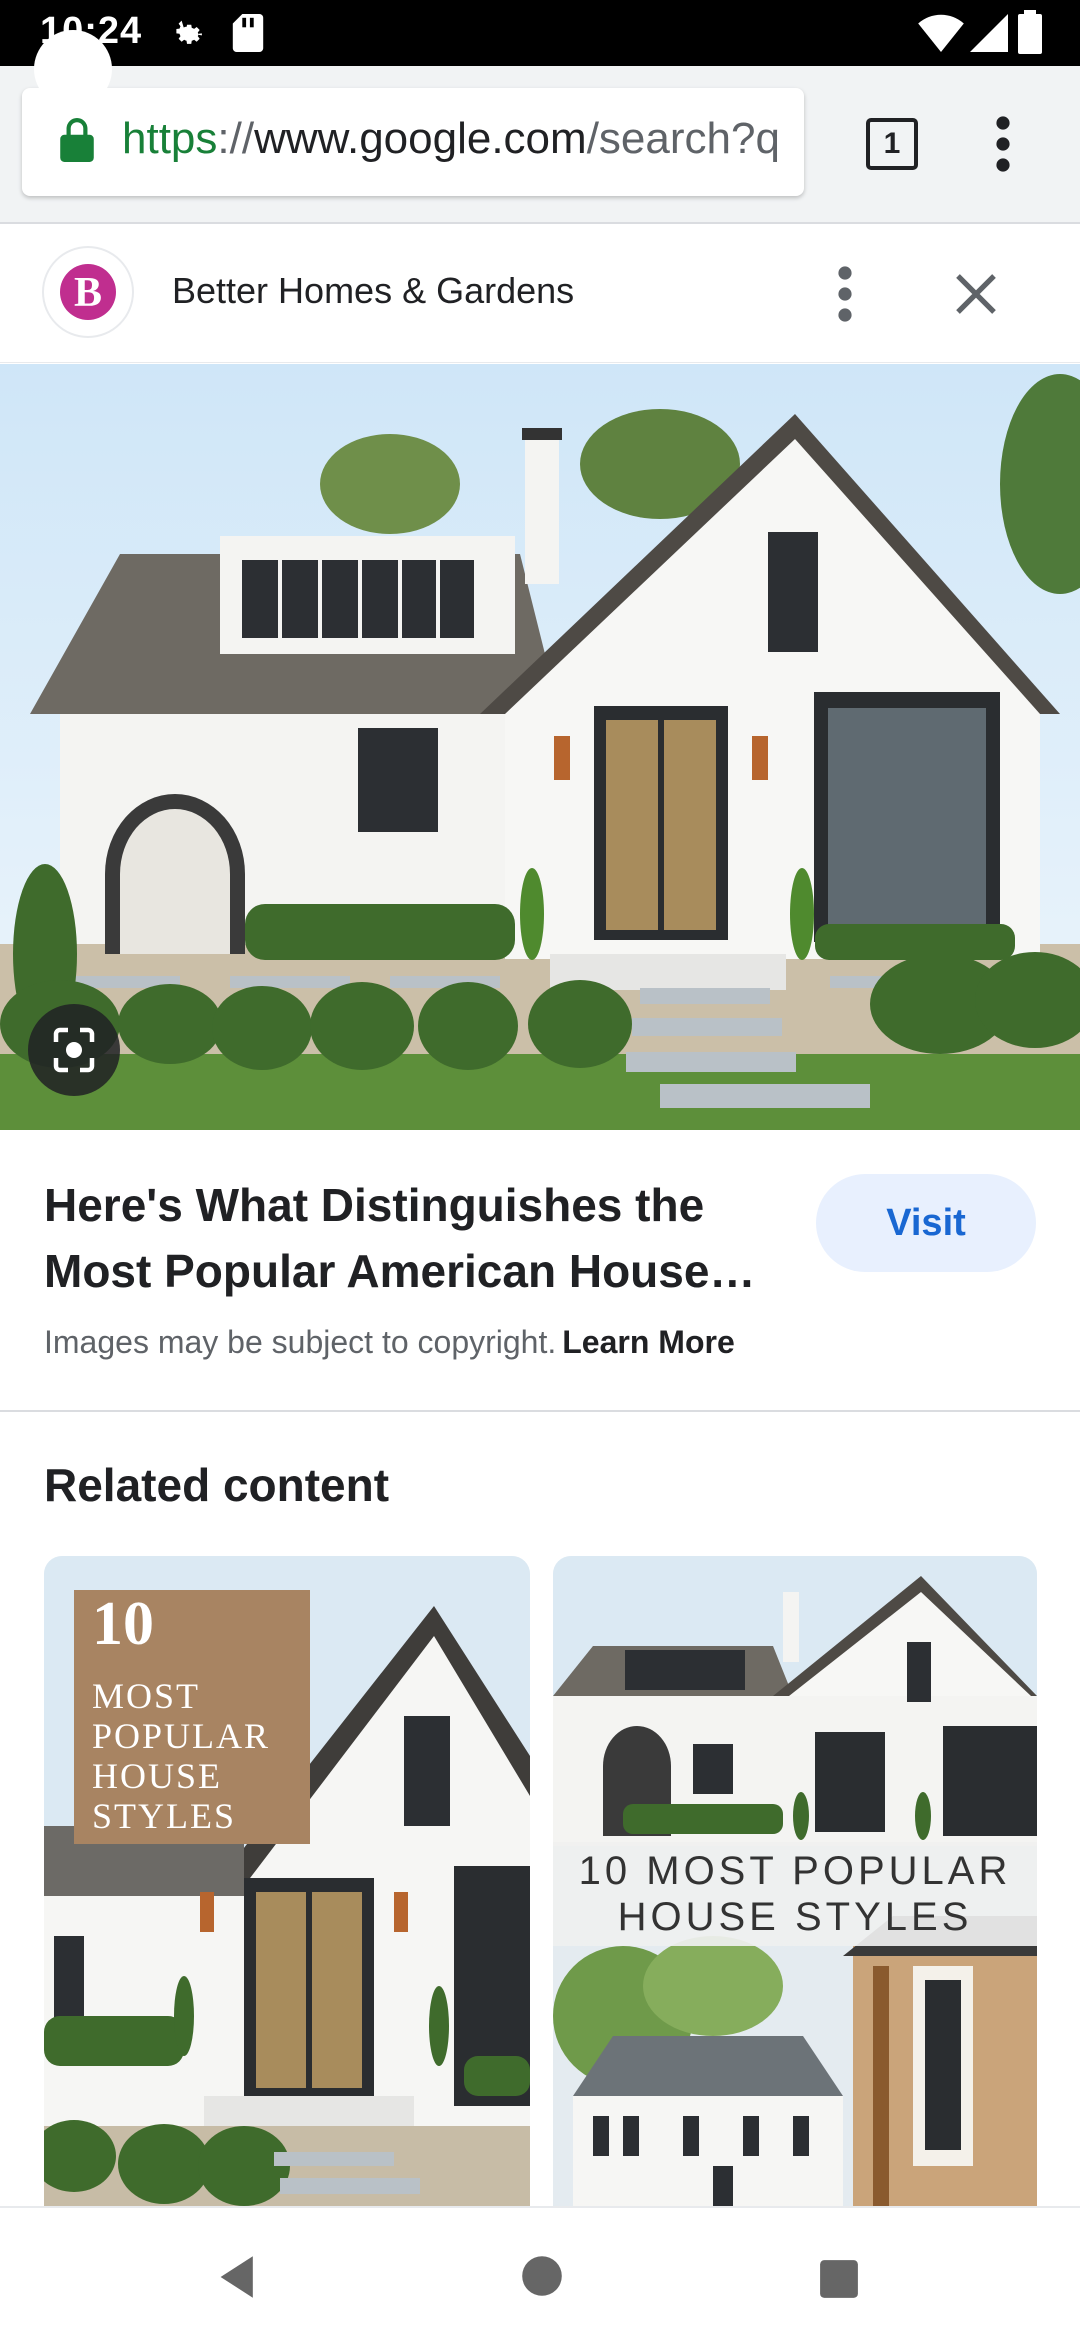  Describe the element at coordinates (287, 1881) in the screenshot. I see `related-item-1: 10 MOST POPULAR HOUSE STYLES` at that location.